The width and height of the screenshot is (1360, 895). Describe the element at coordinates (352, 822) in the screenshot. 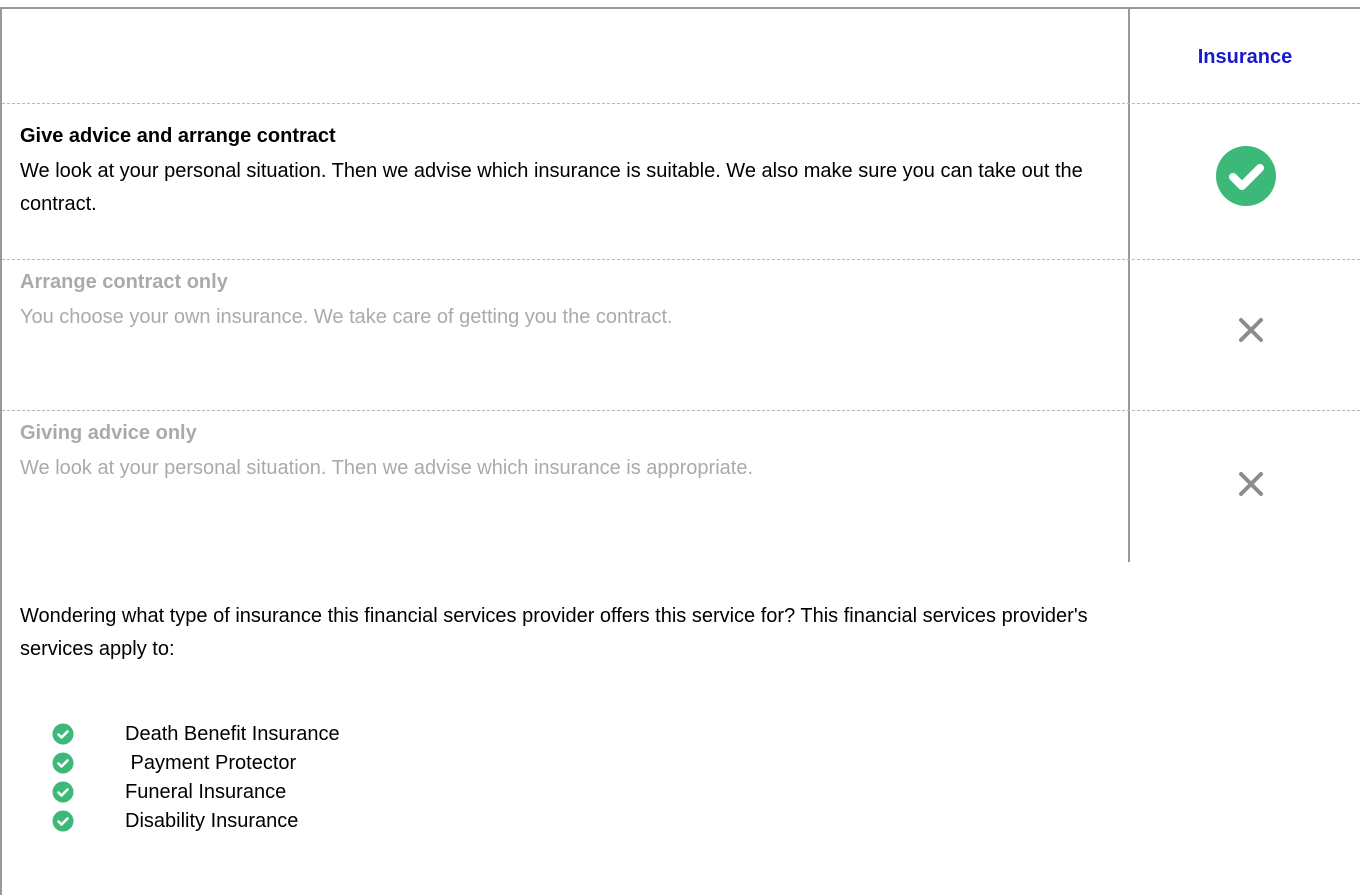

I see `list-item: Disability Insurance` at that location.